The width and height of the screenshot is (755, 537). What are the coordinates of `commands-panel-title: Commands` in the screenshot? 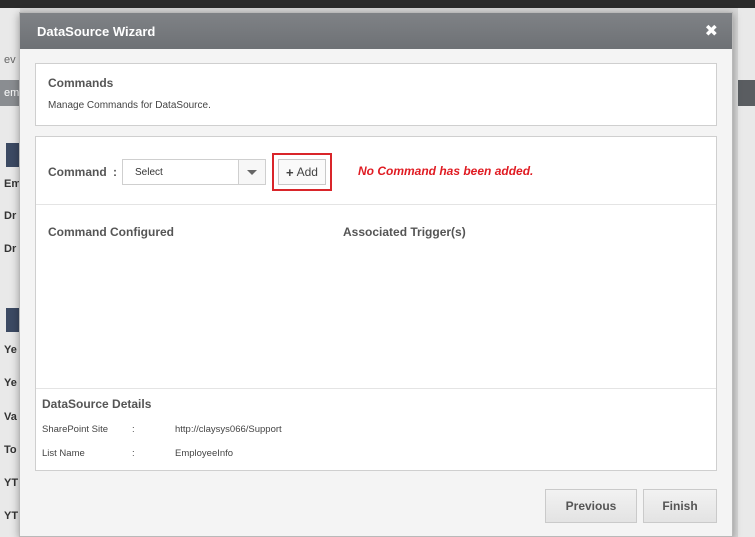 It's located at (81, 83).